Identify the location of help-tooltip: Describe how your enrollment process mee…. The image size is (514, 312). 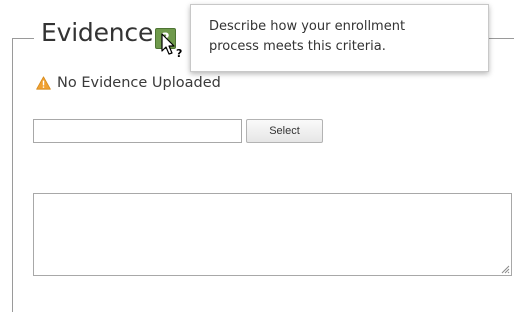
(339, 38).